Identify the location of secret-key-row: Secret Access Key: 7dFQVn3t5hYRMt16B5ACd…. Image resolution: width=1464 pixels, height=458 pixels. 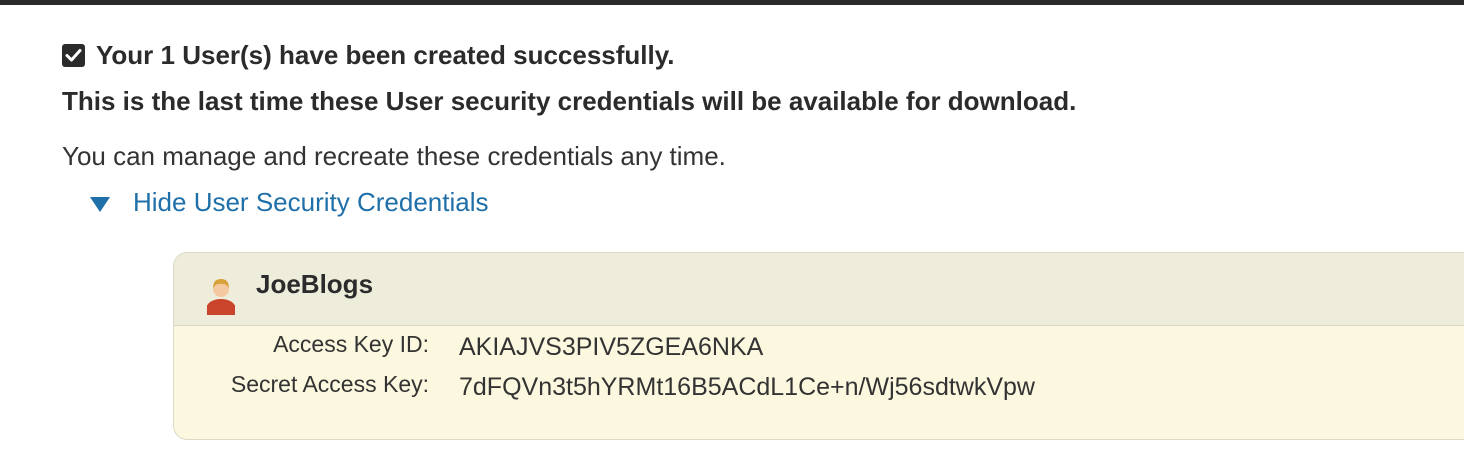
(819, 388).